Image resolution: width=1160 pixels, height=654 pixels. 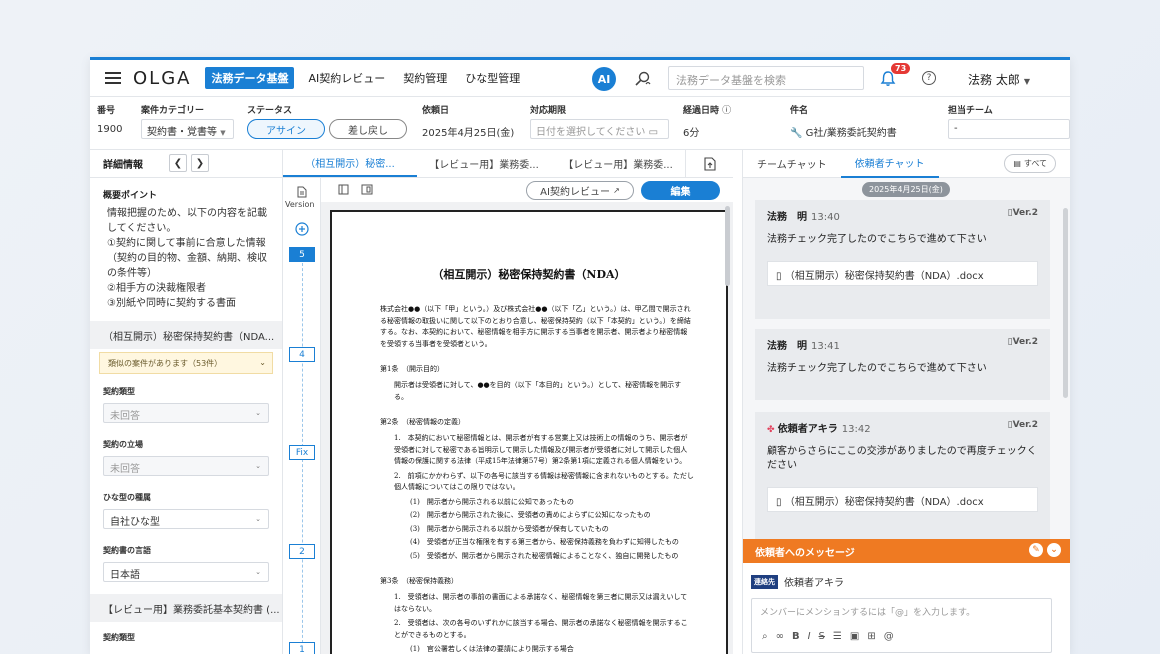 What do you see at coordinates (302, 551) in the screenshot?
I see `version-2: 2` at bounding box center [302, 551].